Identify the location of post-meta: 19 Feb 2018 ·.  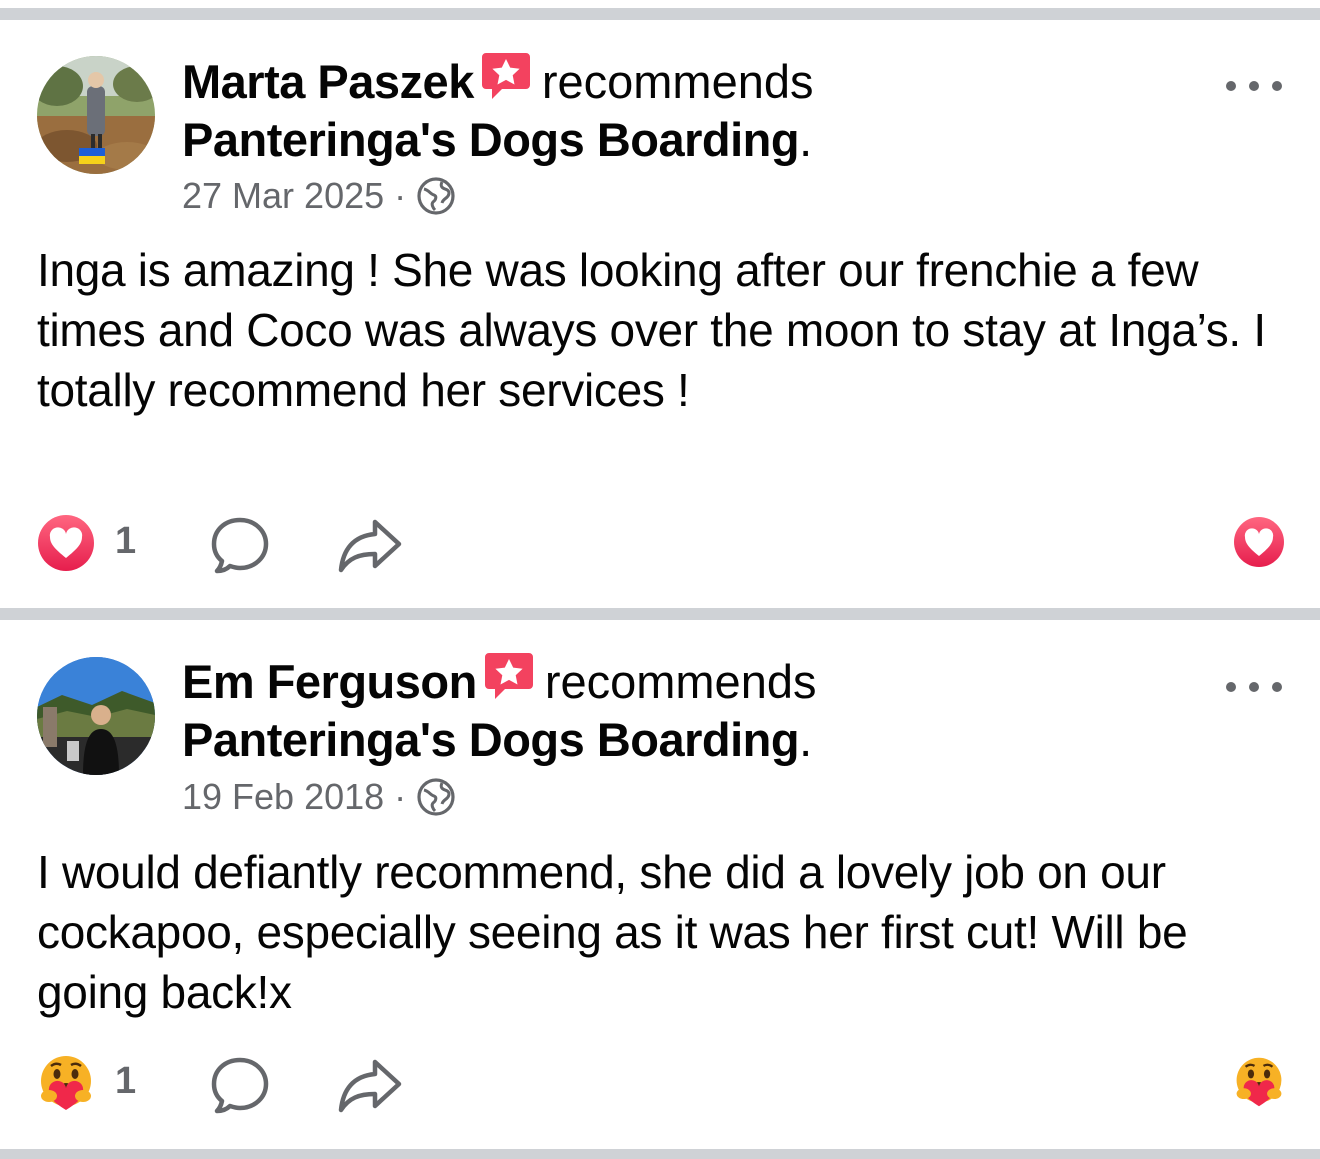
(319, 797).